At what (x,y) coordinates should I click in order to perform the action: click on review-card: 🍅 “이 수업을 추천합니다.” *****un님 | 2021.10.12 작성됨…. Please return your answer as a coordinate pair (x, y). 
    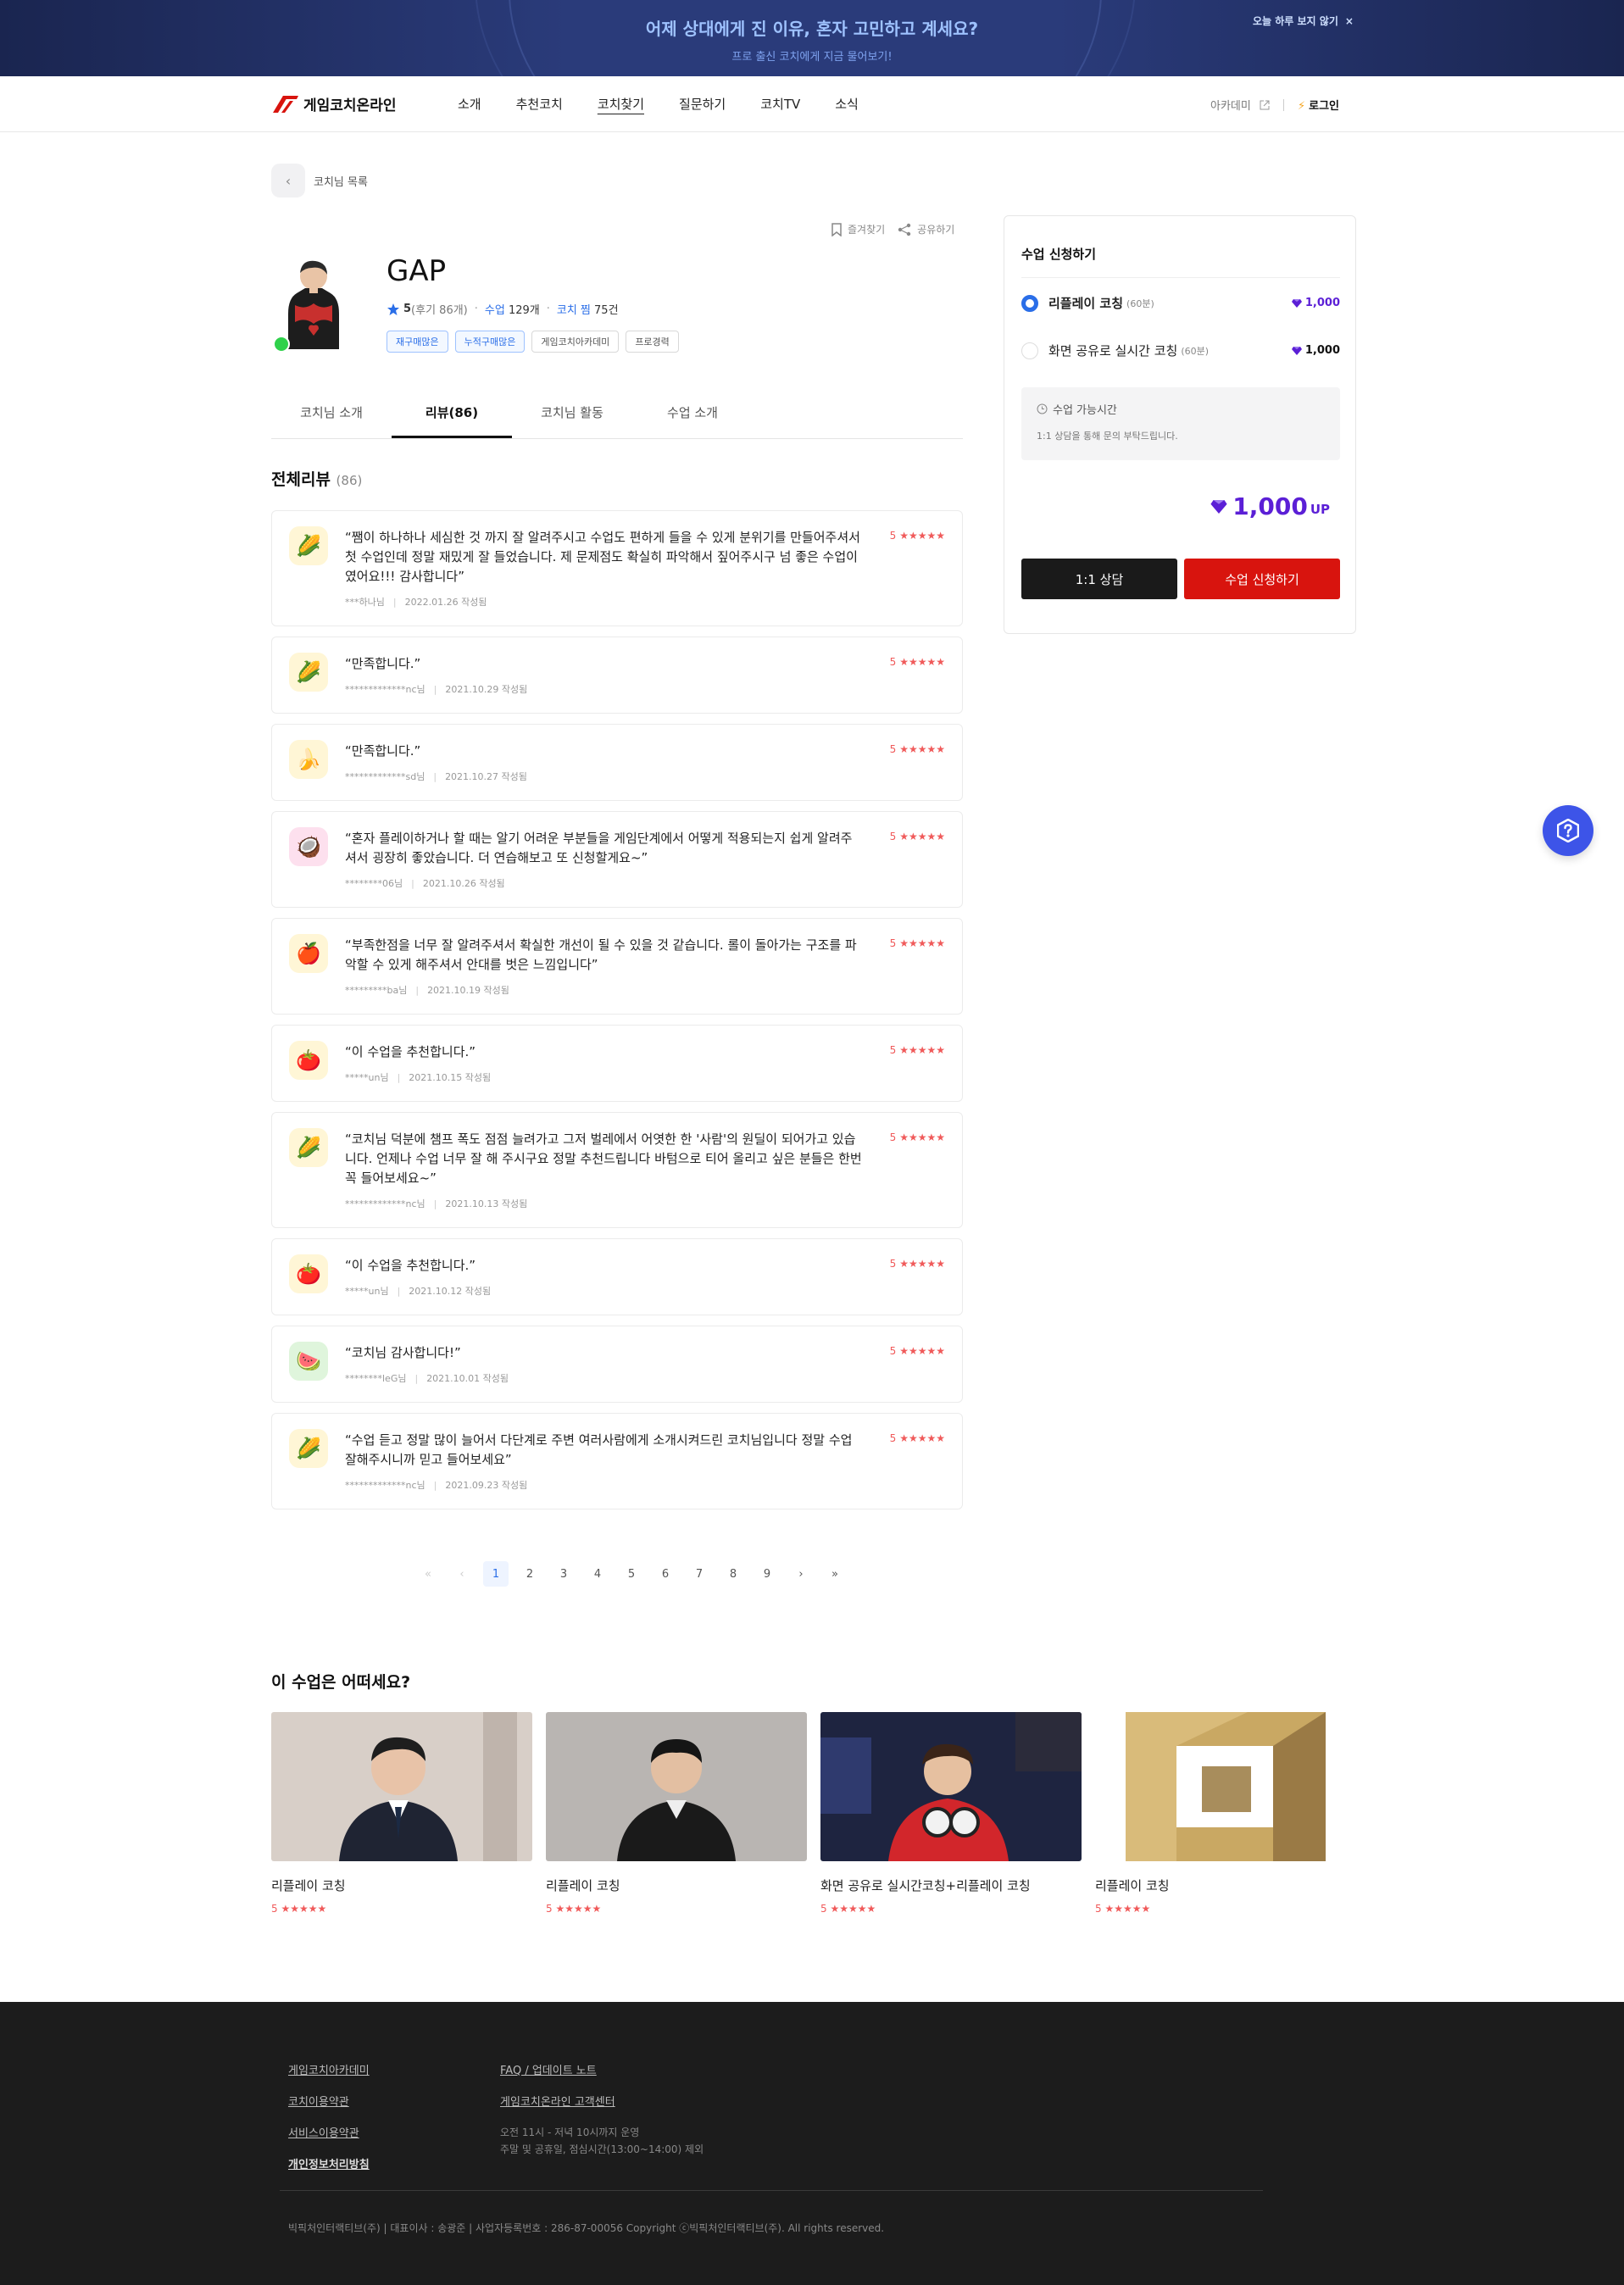
    Looking at the image, I should click on (617, 1276).